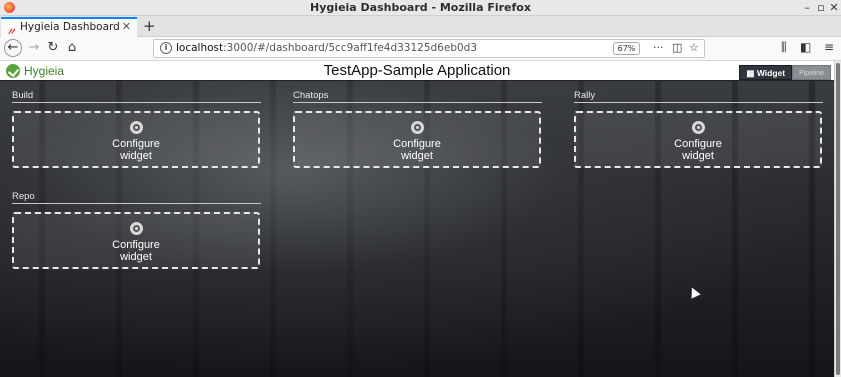 This screenshot has height=377, width=841. What do you see at coordinates (694, 47) in the screenshot?
I see `bookmark-star-icon: ☆` at bounding box center [694, 47].